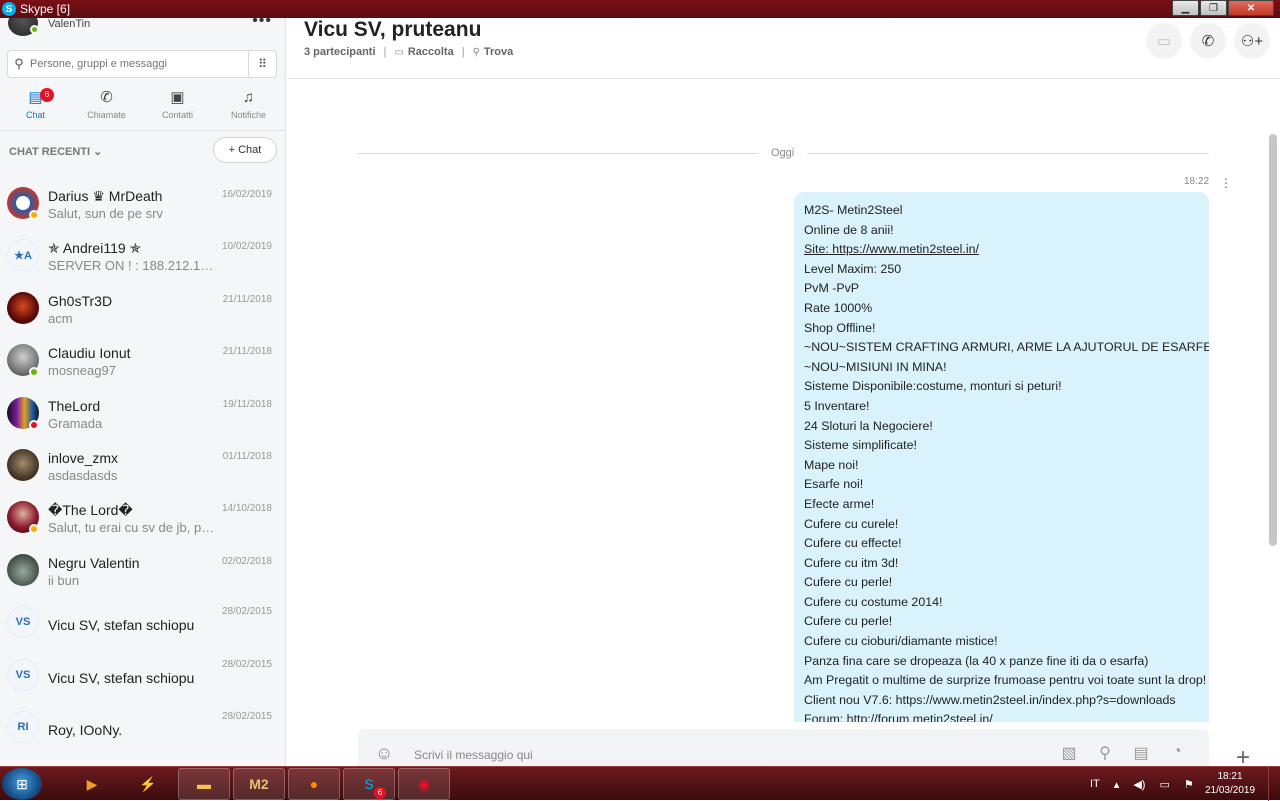 Image resolution: width=1280 pixels, height=801 pixels. What do you see at coordinates (1001, 716) in the screenshot?
I see `message-link-line: Forum: http://forum.metin2steel.in/` at bounding box center [1001, 716].